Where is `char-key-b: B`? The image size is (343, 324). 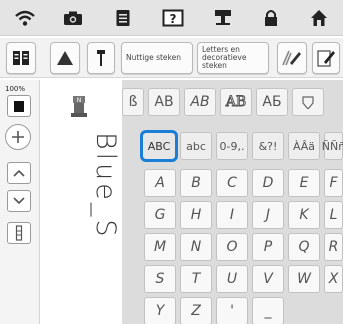 char-key-b: B is located at coordinates (196, 183).